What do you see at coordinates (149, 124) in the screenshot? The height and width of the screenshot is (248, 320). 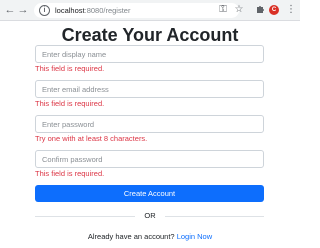 I see `password-input` at bounding box center [149, 124].